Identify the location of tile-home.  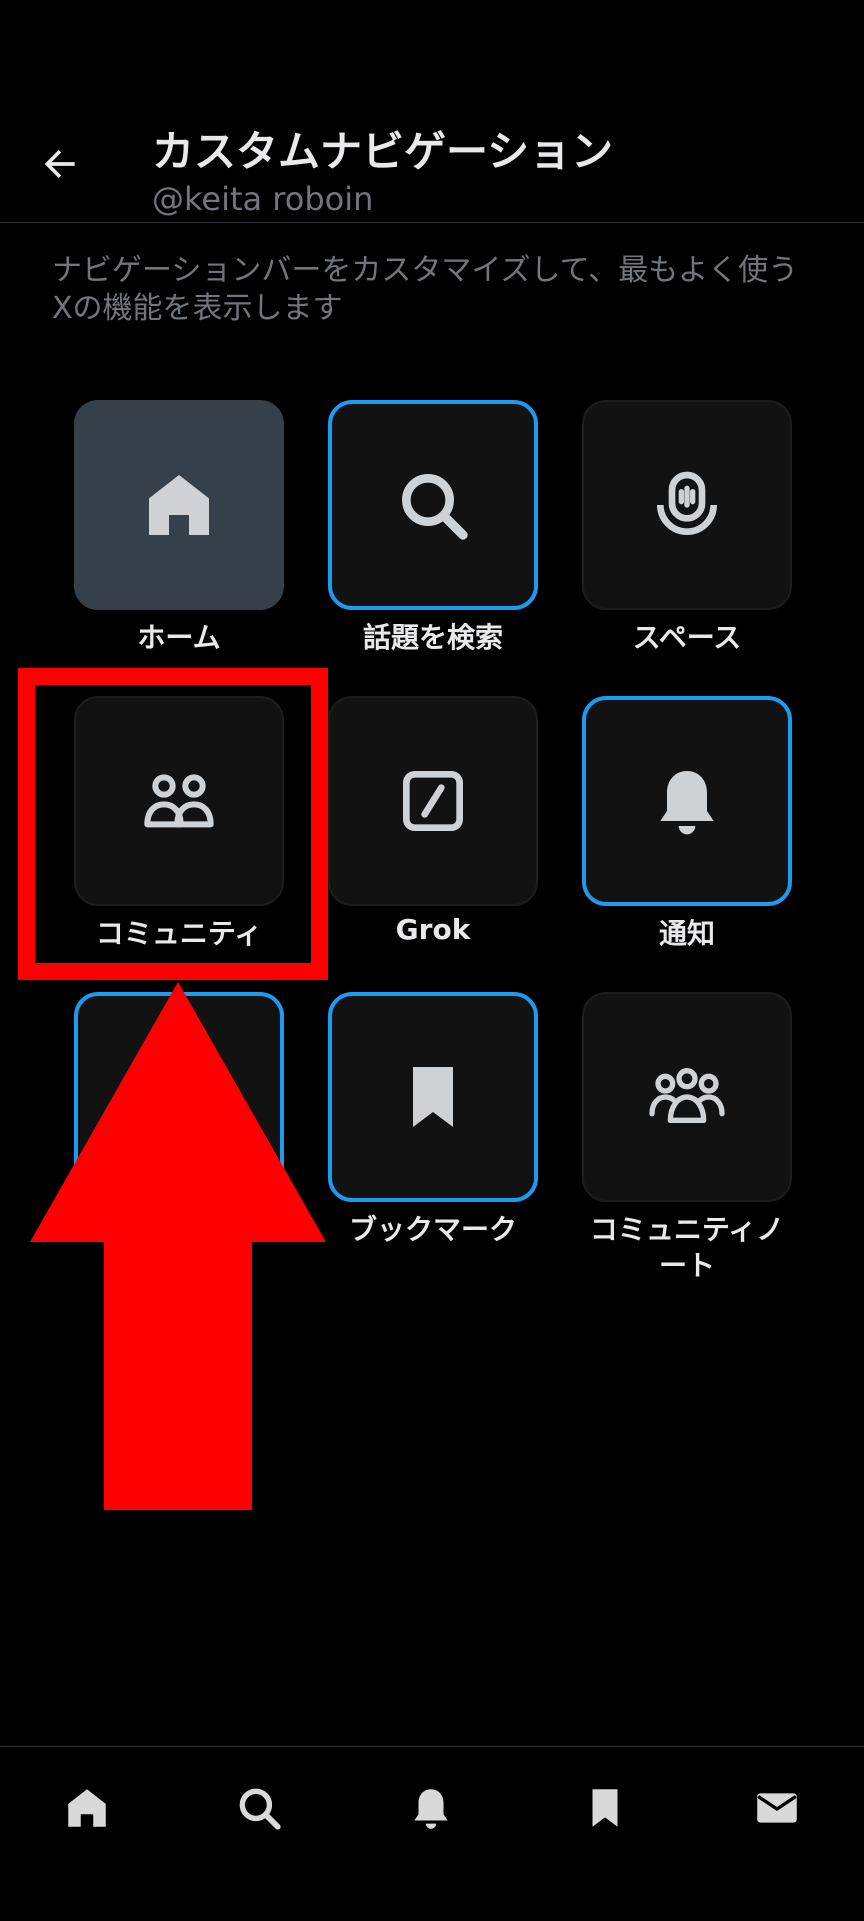
(179, 505).